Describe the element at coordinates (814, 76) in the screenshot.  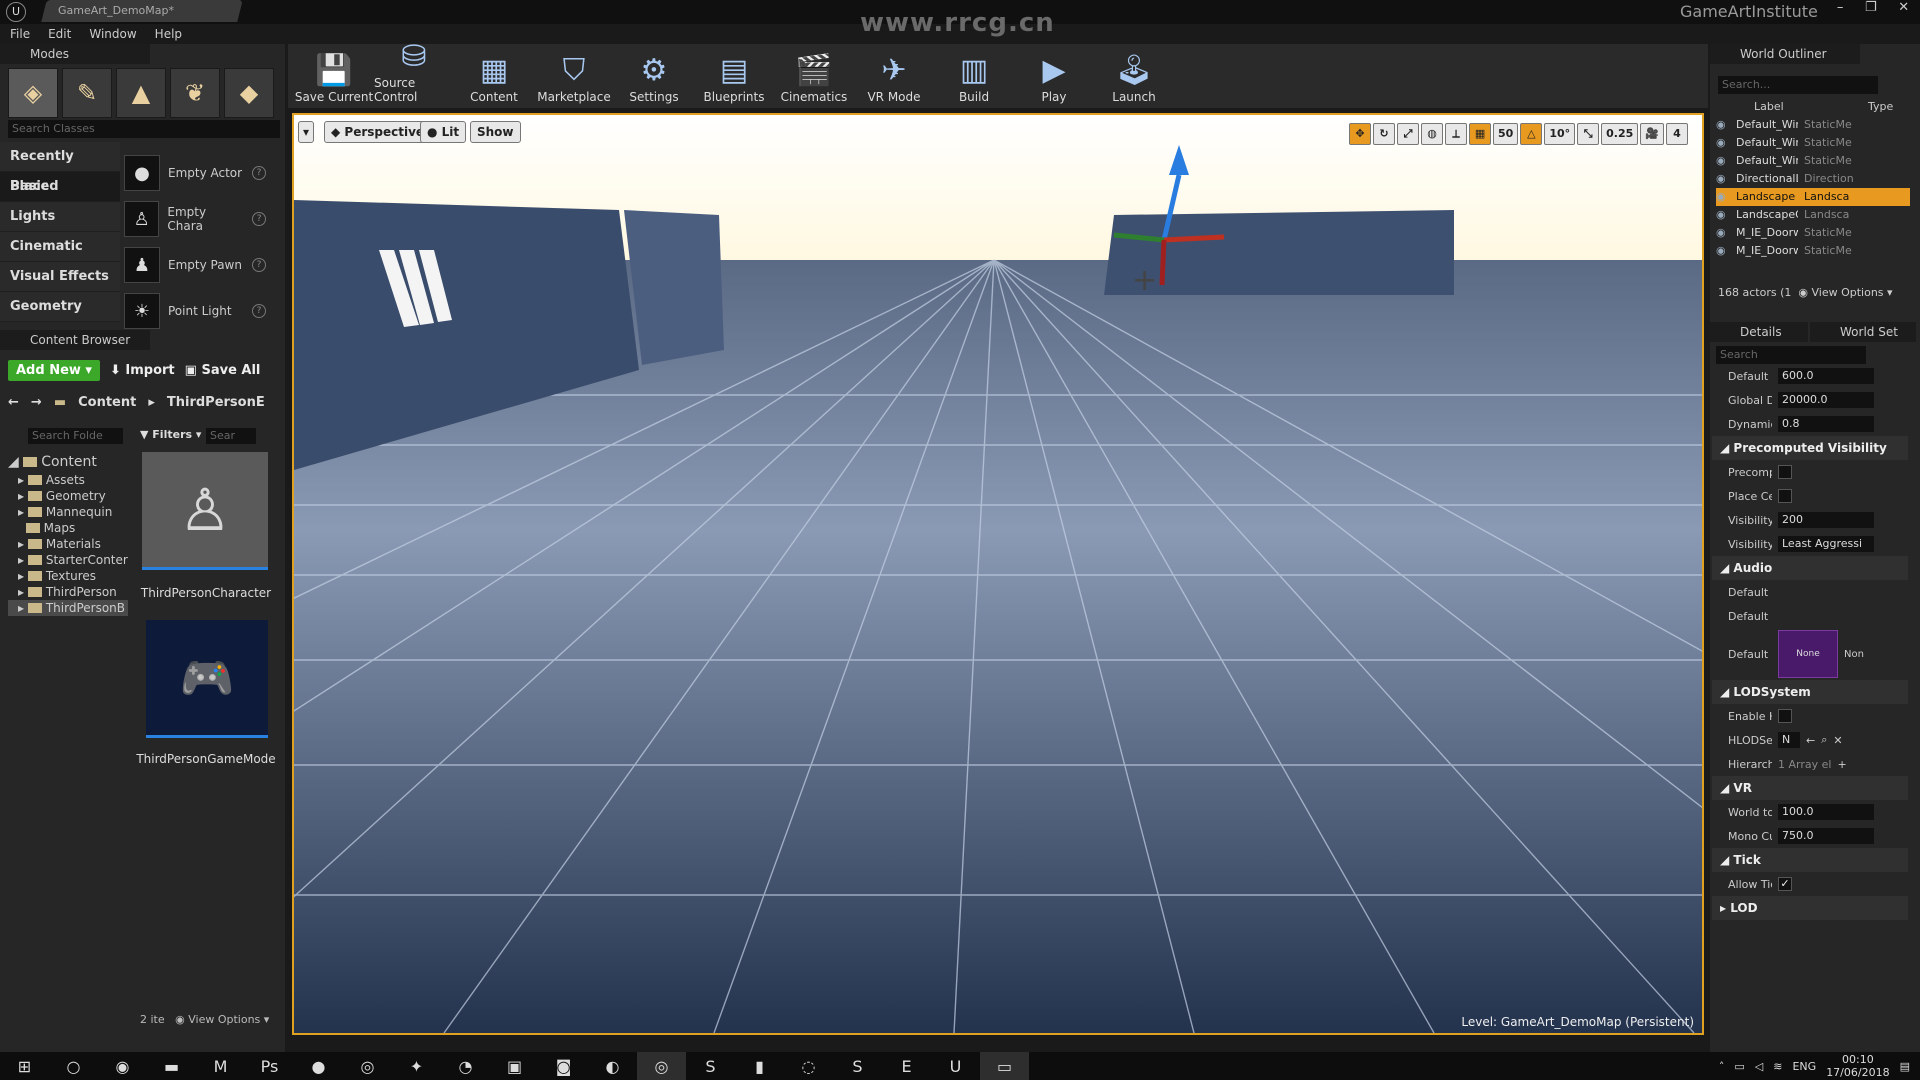
I see `cinematics-button: 🎬 Cinematics` at that location.